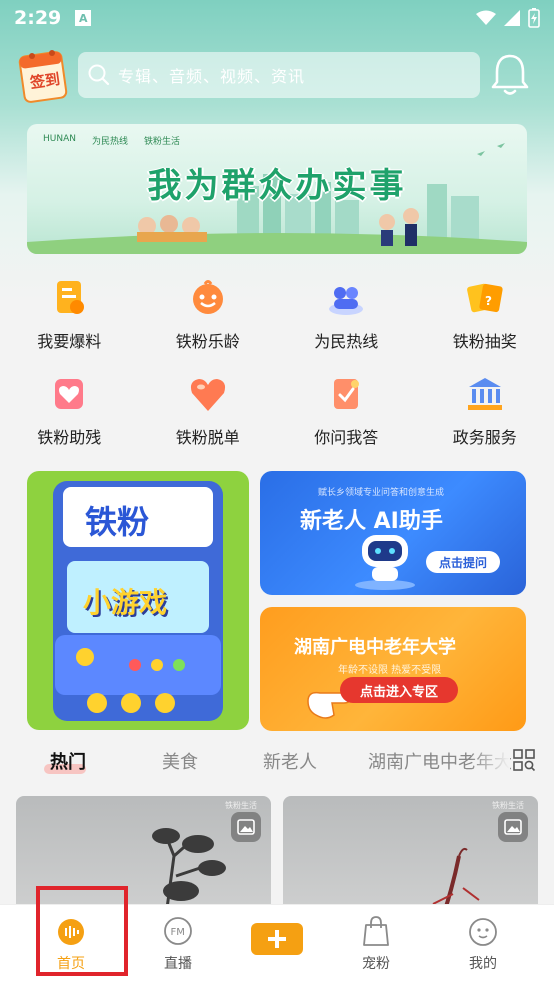  What do you see at coordinates (486, 17) in the screenshot?
I see `wifi-icon` at bounding box center [486, 17].